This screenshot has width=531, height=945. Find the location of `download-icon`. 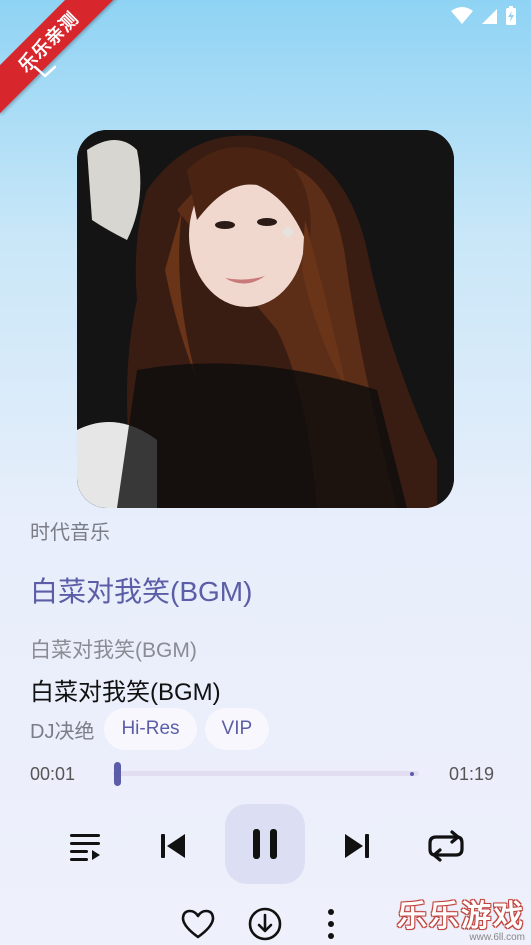

download-icon is located at coordinates (265, 924).